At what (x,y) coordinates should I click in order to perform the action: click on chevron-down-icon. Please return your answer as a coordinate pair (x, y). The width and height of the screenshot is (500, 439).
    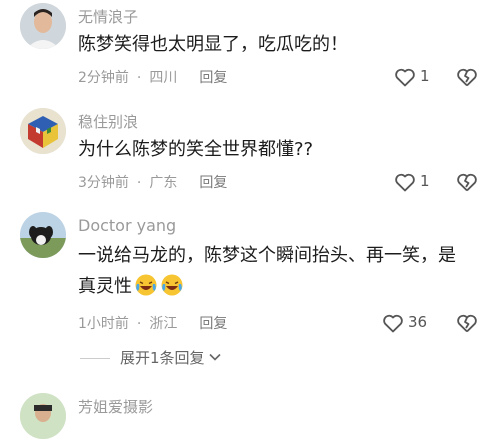
    Looking at the image, I should click on (214, 357).